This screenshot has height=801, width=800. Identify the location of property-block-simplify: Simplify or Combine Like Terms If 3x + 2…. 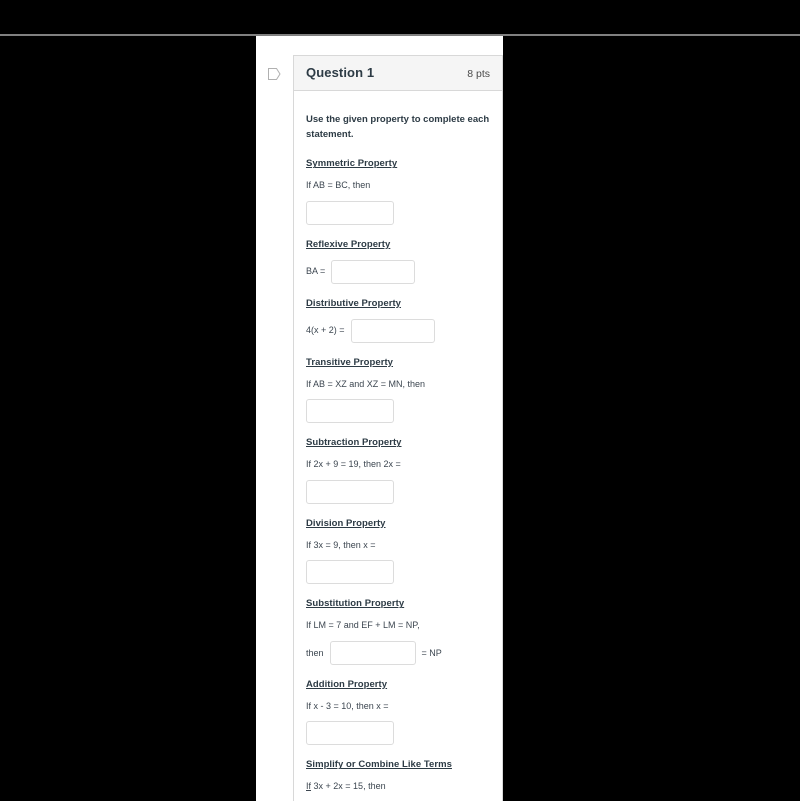
(398, 780).